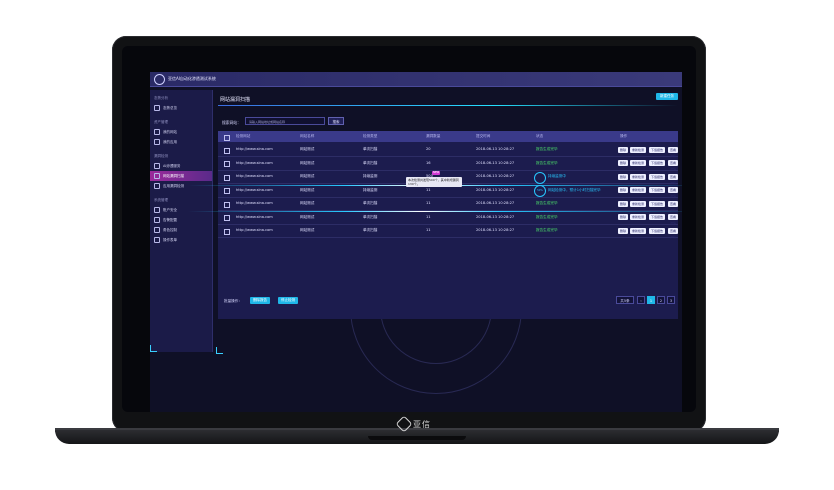 The height and width of the screenshot is (490, 834). What do you see at coordinates (157, 220) in the screenshot?
I see `alert-icon` at bounding box center [157, 220].